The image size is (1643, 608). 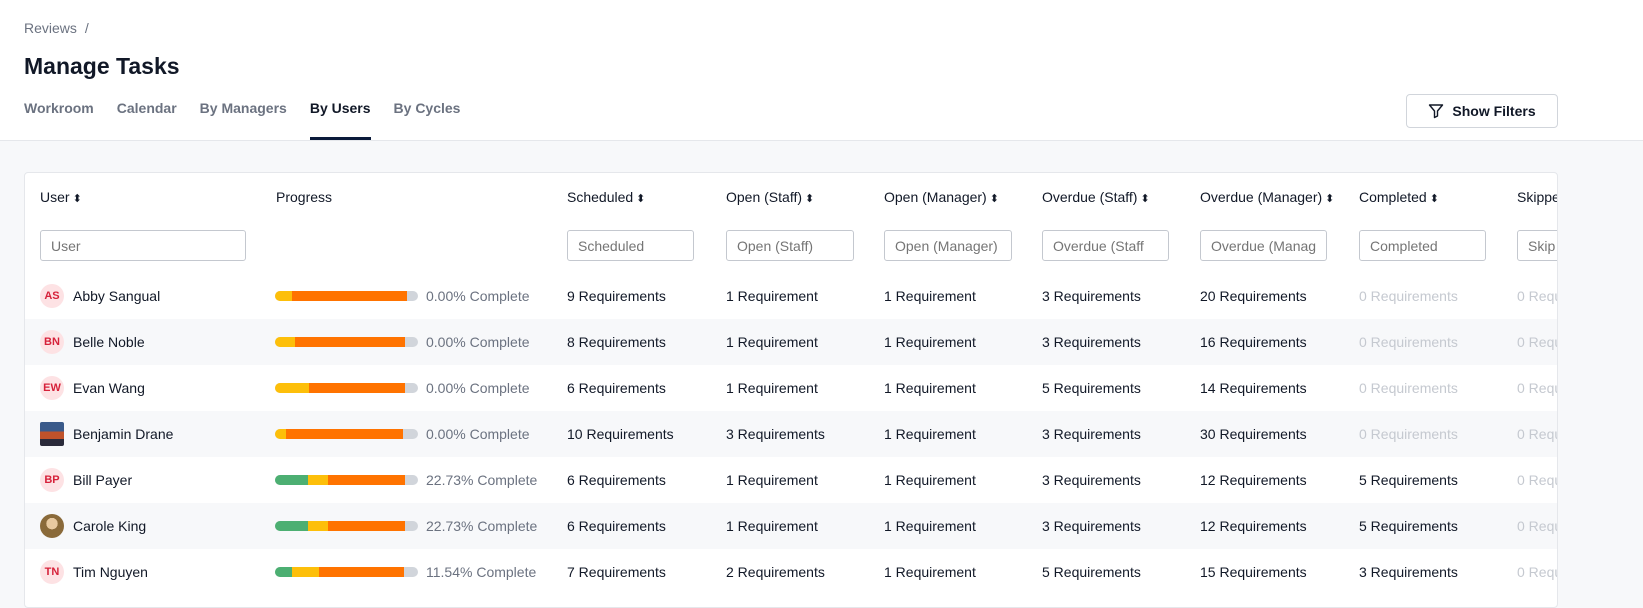 What do you see at coordinates (616, 296) in the screenshot?
I see `cell-scheduled: 9 Requirements` at bounding box center [616, 296].